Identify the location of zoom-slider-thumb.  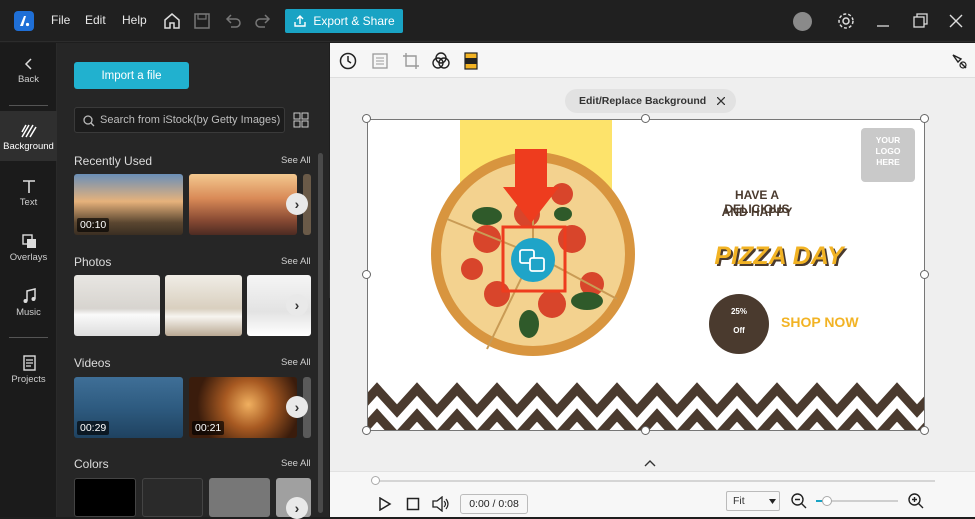
(827, 501).